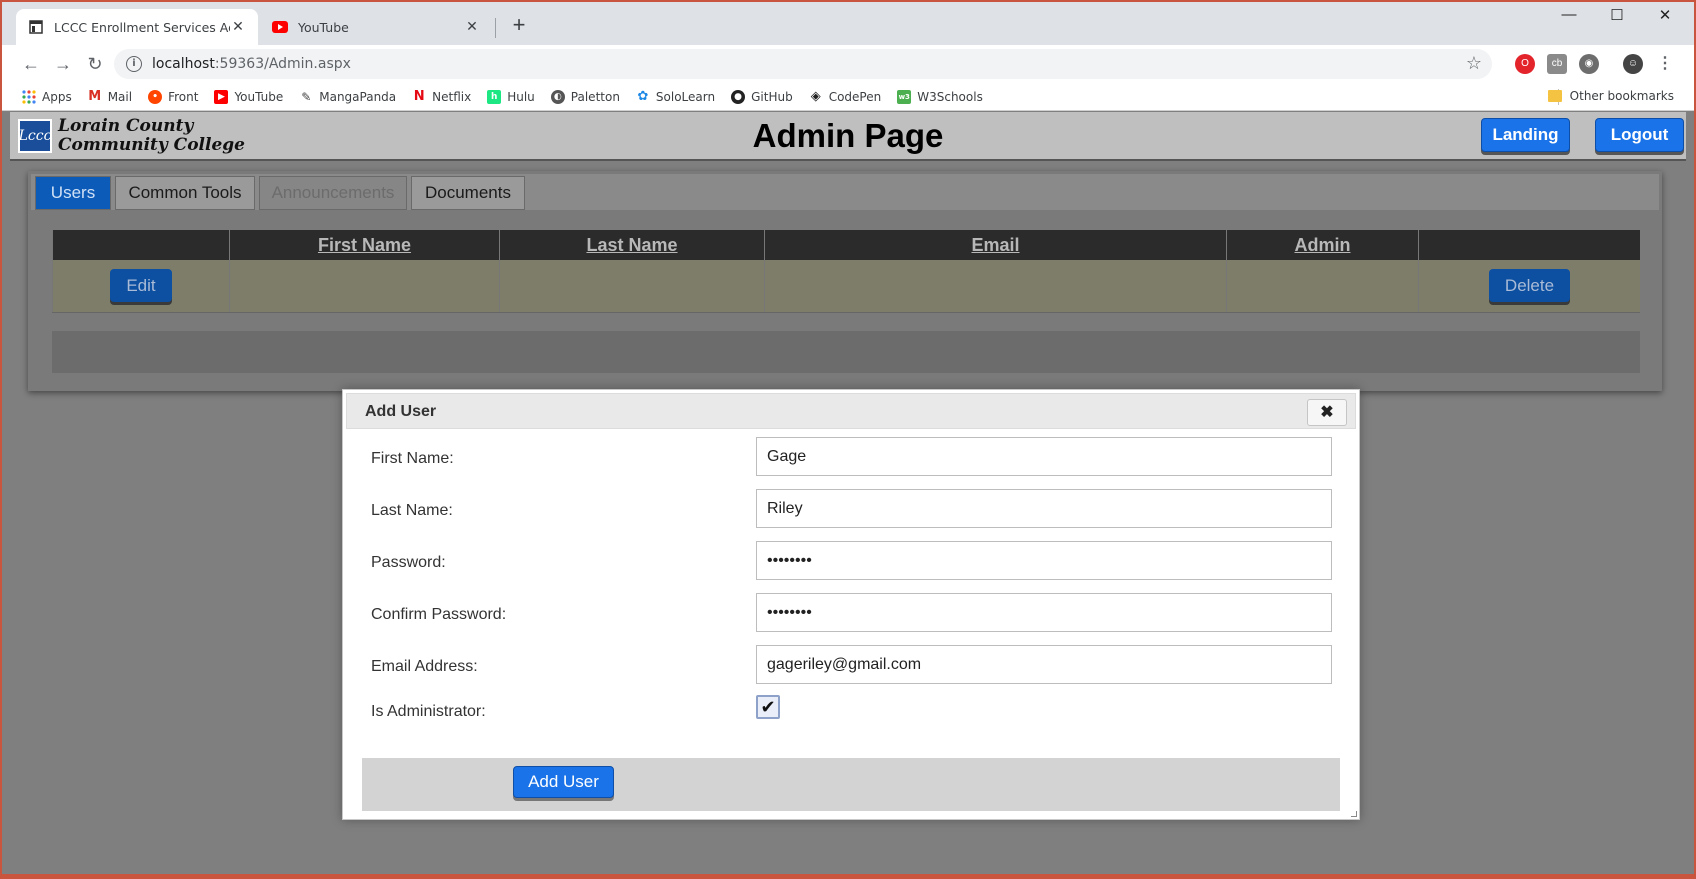 The width and height of the screenshot is (1696, 879). Describe the element at coordinates (1557, 64) in the screenshot. I see `extension-icon: cb` at that location.